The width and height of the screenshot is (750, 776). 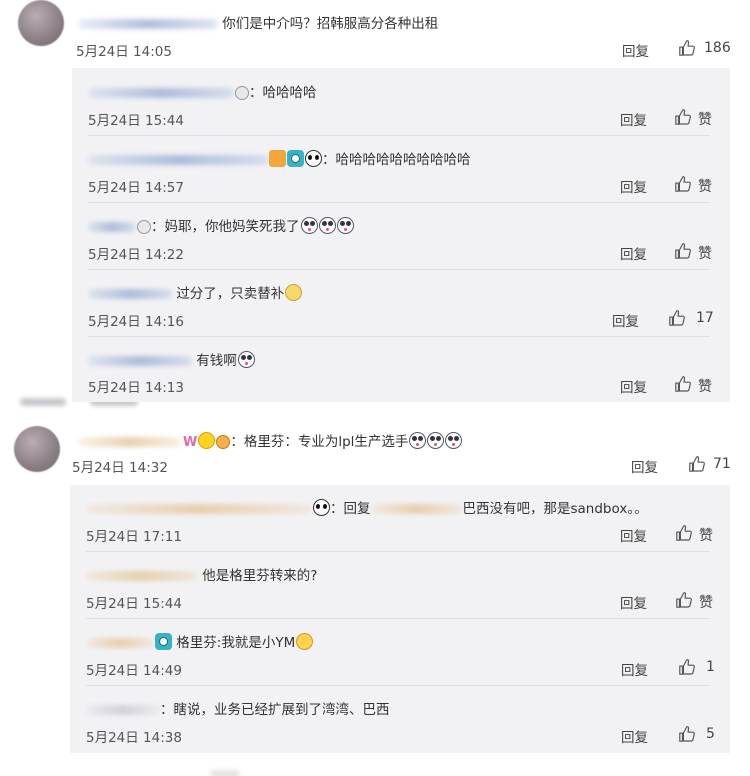 I want to click on sub-comment-time: 5月24日 14:22, so click(x=136, y=255).